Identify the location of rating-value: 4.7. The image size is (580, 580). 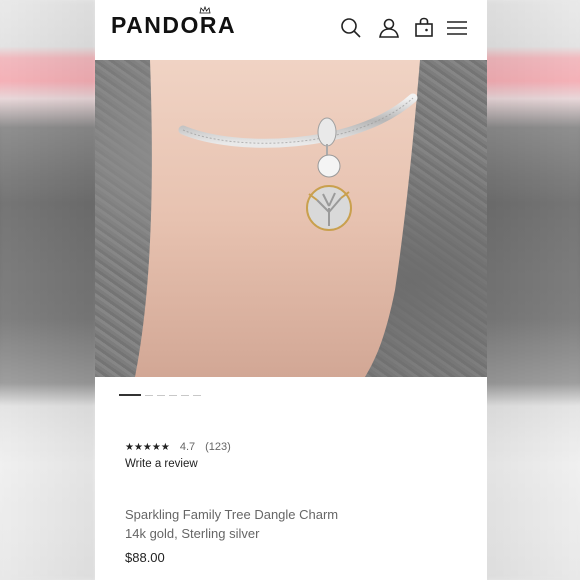
(187, 447).